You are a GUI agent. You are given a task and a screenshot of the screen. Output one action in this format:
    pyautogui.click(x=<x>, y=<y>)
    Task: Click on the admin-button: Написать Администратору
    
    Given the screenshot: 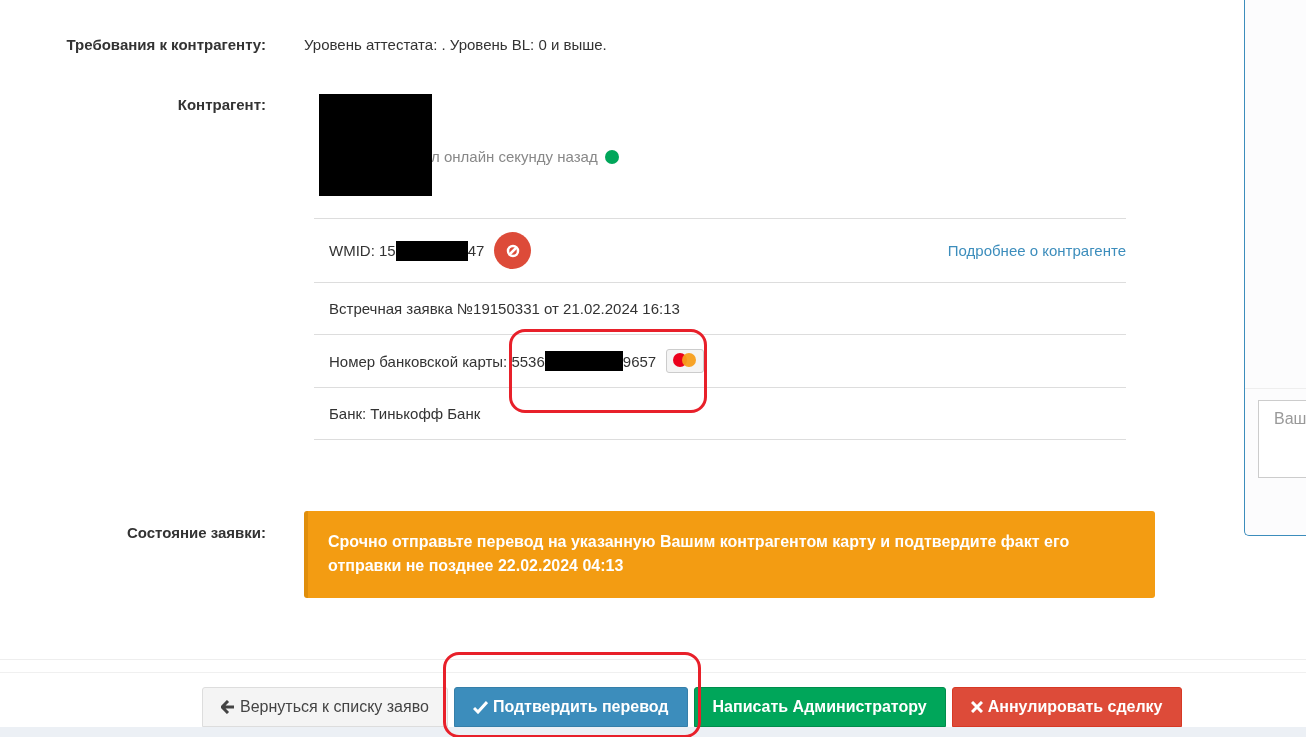 What is the action you would take?
    pyautogui.click(x=819, y=707)
    